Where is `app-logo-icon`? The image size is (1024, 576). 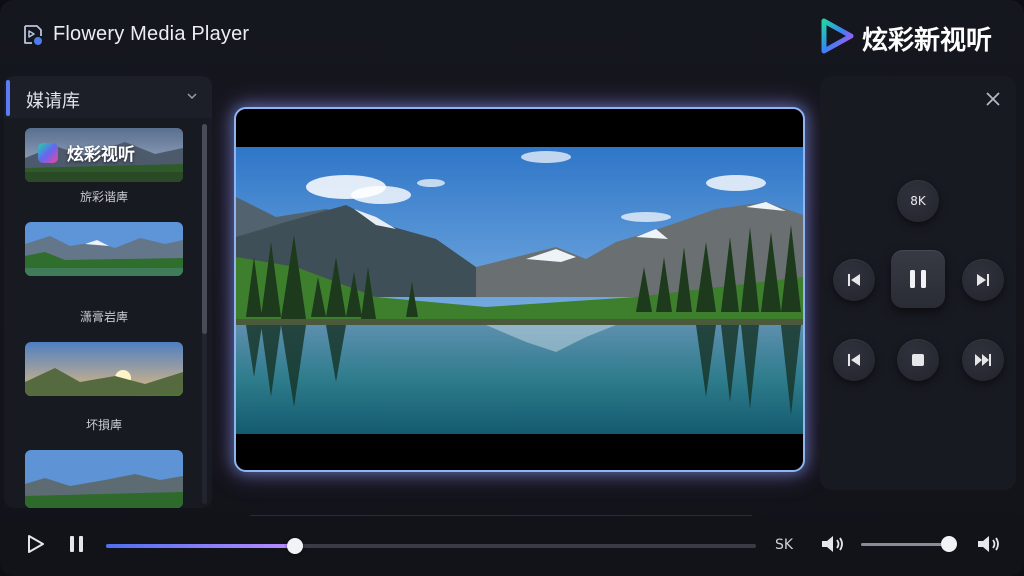 app-logo-icon is located at coordinates (33, 35).